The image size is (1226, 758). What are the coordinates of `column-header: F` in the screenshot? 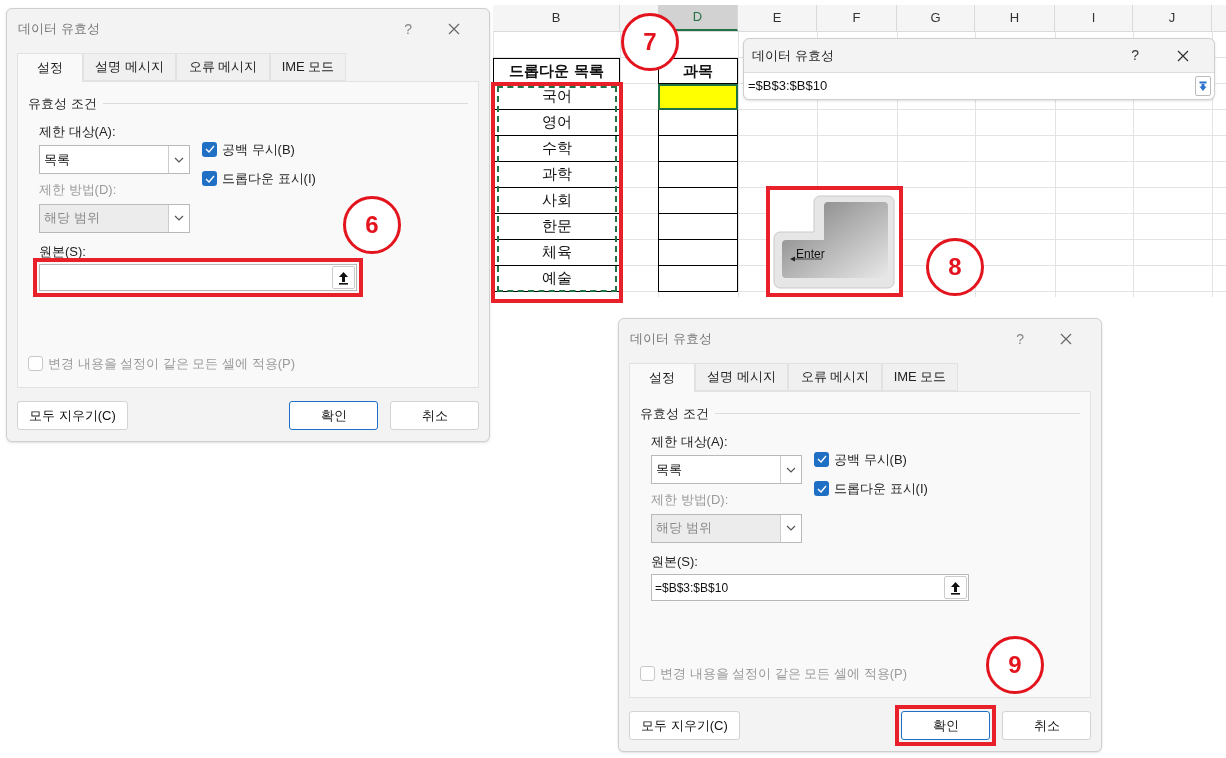 It's located at (857, 18).